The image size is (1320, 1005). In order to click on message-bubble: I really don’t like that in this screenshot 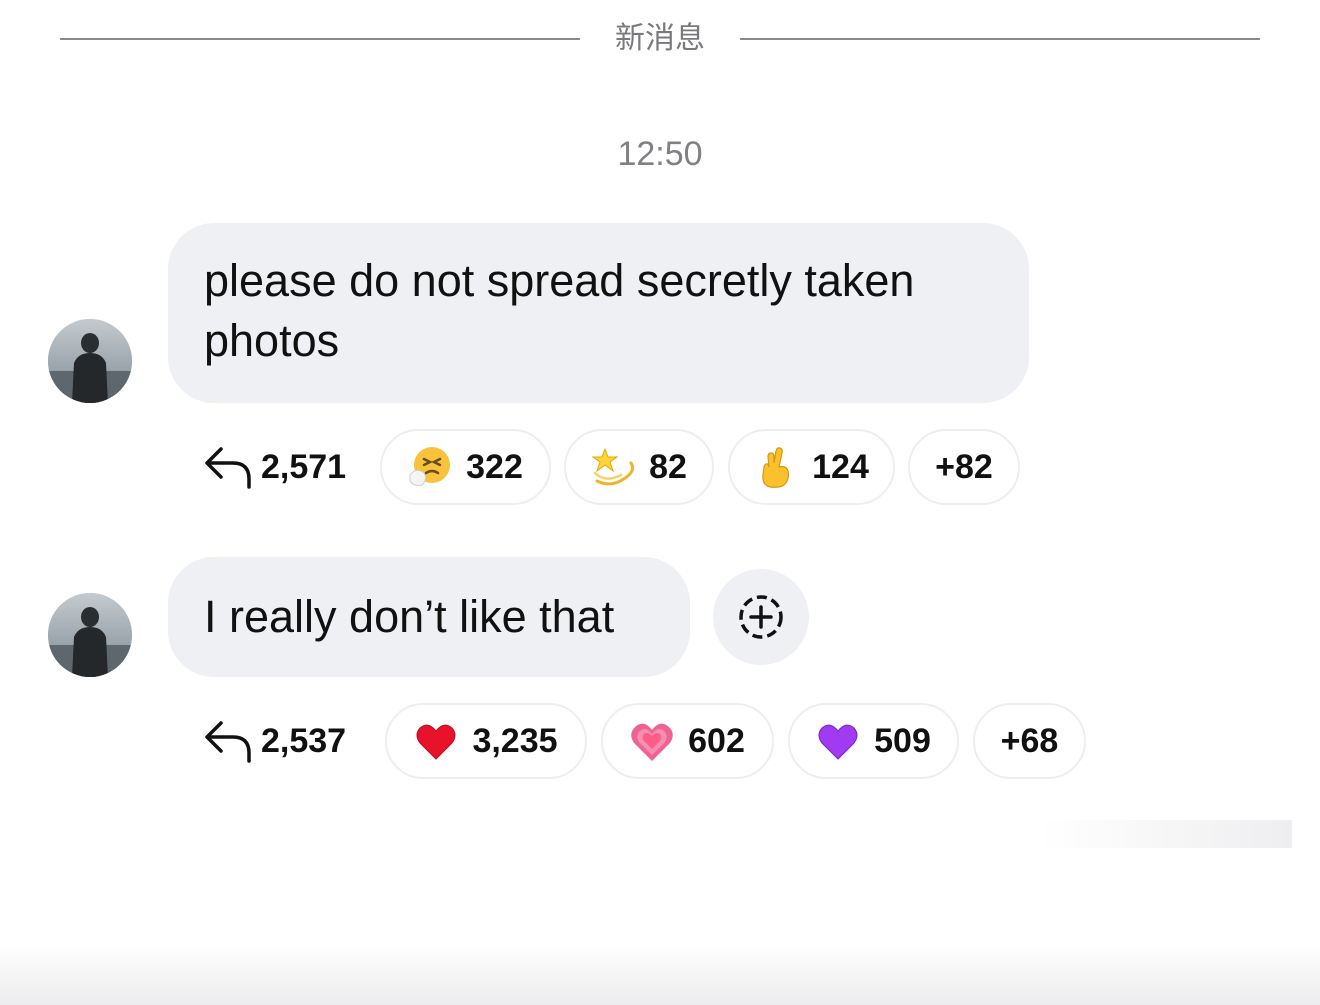, I will do `click(429, 617)`.